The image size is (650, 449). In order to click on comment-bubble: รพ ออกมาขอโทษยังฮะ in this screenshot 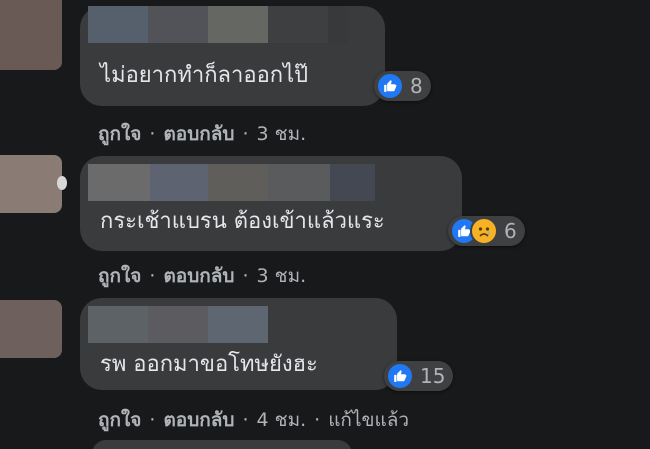, I will do `click(238, 344)`.